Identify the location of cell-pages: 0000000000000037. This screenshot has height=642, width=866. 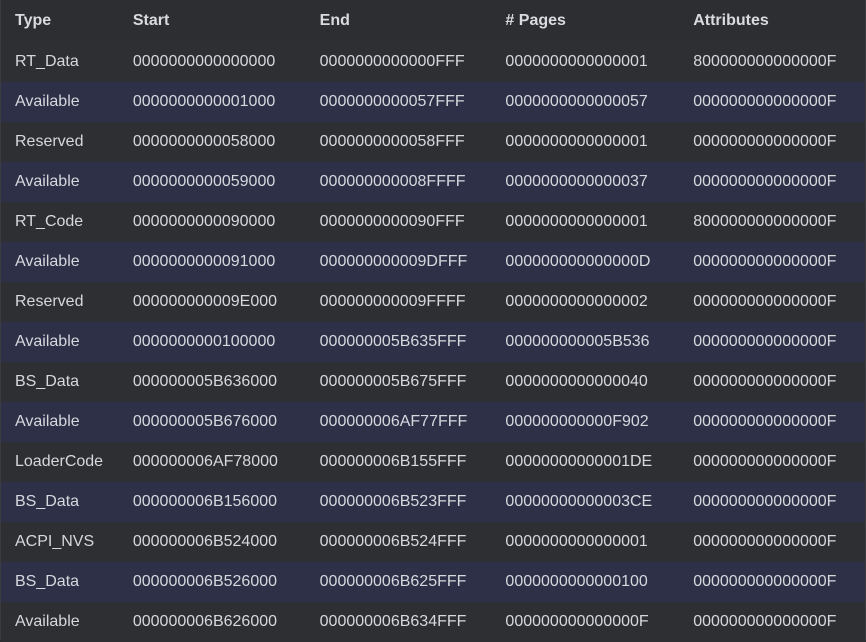
(576, 181).